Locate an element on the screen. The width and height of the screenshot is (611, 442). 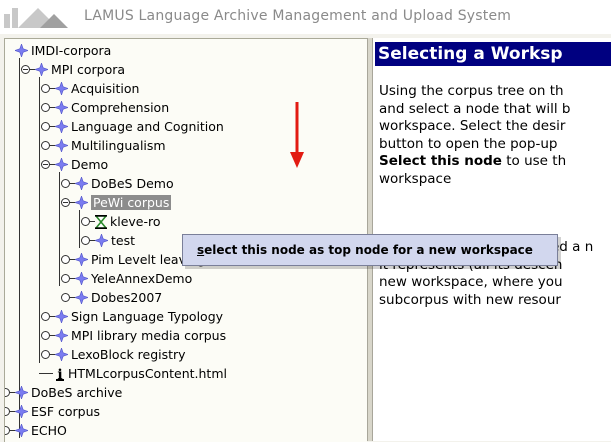
tree-node: test is located at coordinates (115, 240).